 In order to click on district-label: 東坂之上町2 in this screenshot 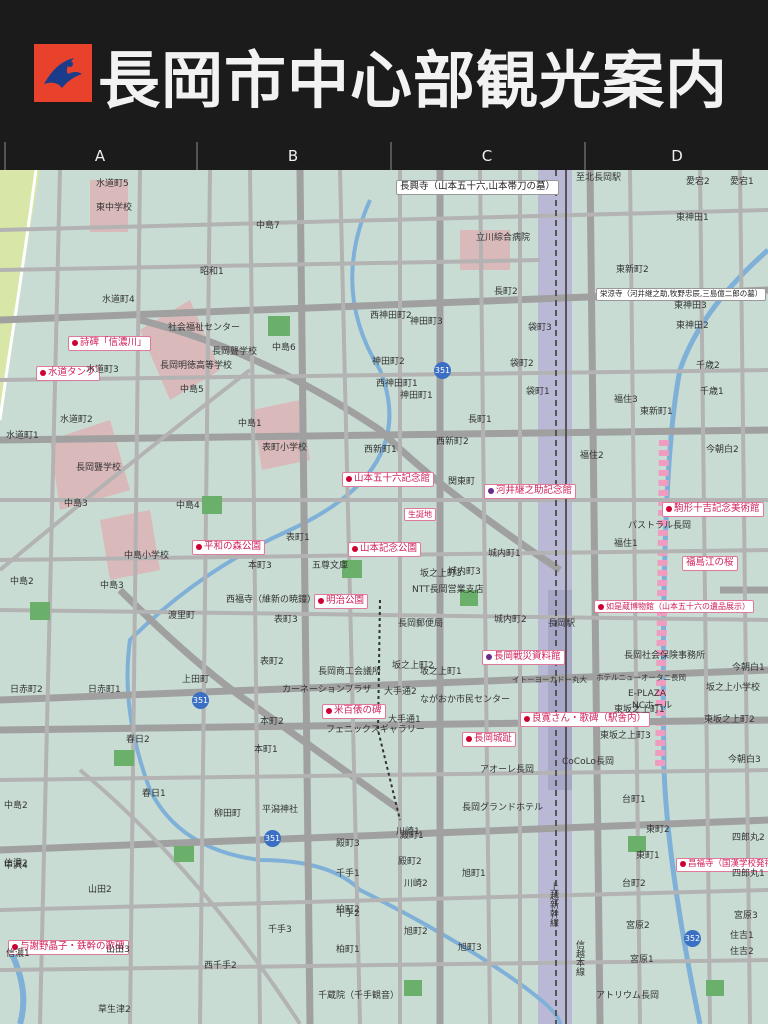, I will do `click(729, 720)`.